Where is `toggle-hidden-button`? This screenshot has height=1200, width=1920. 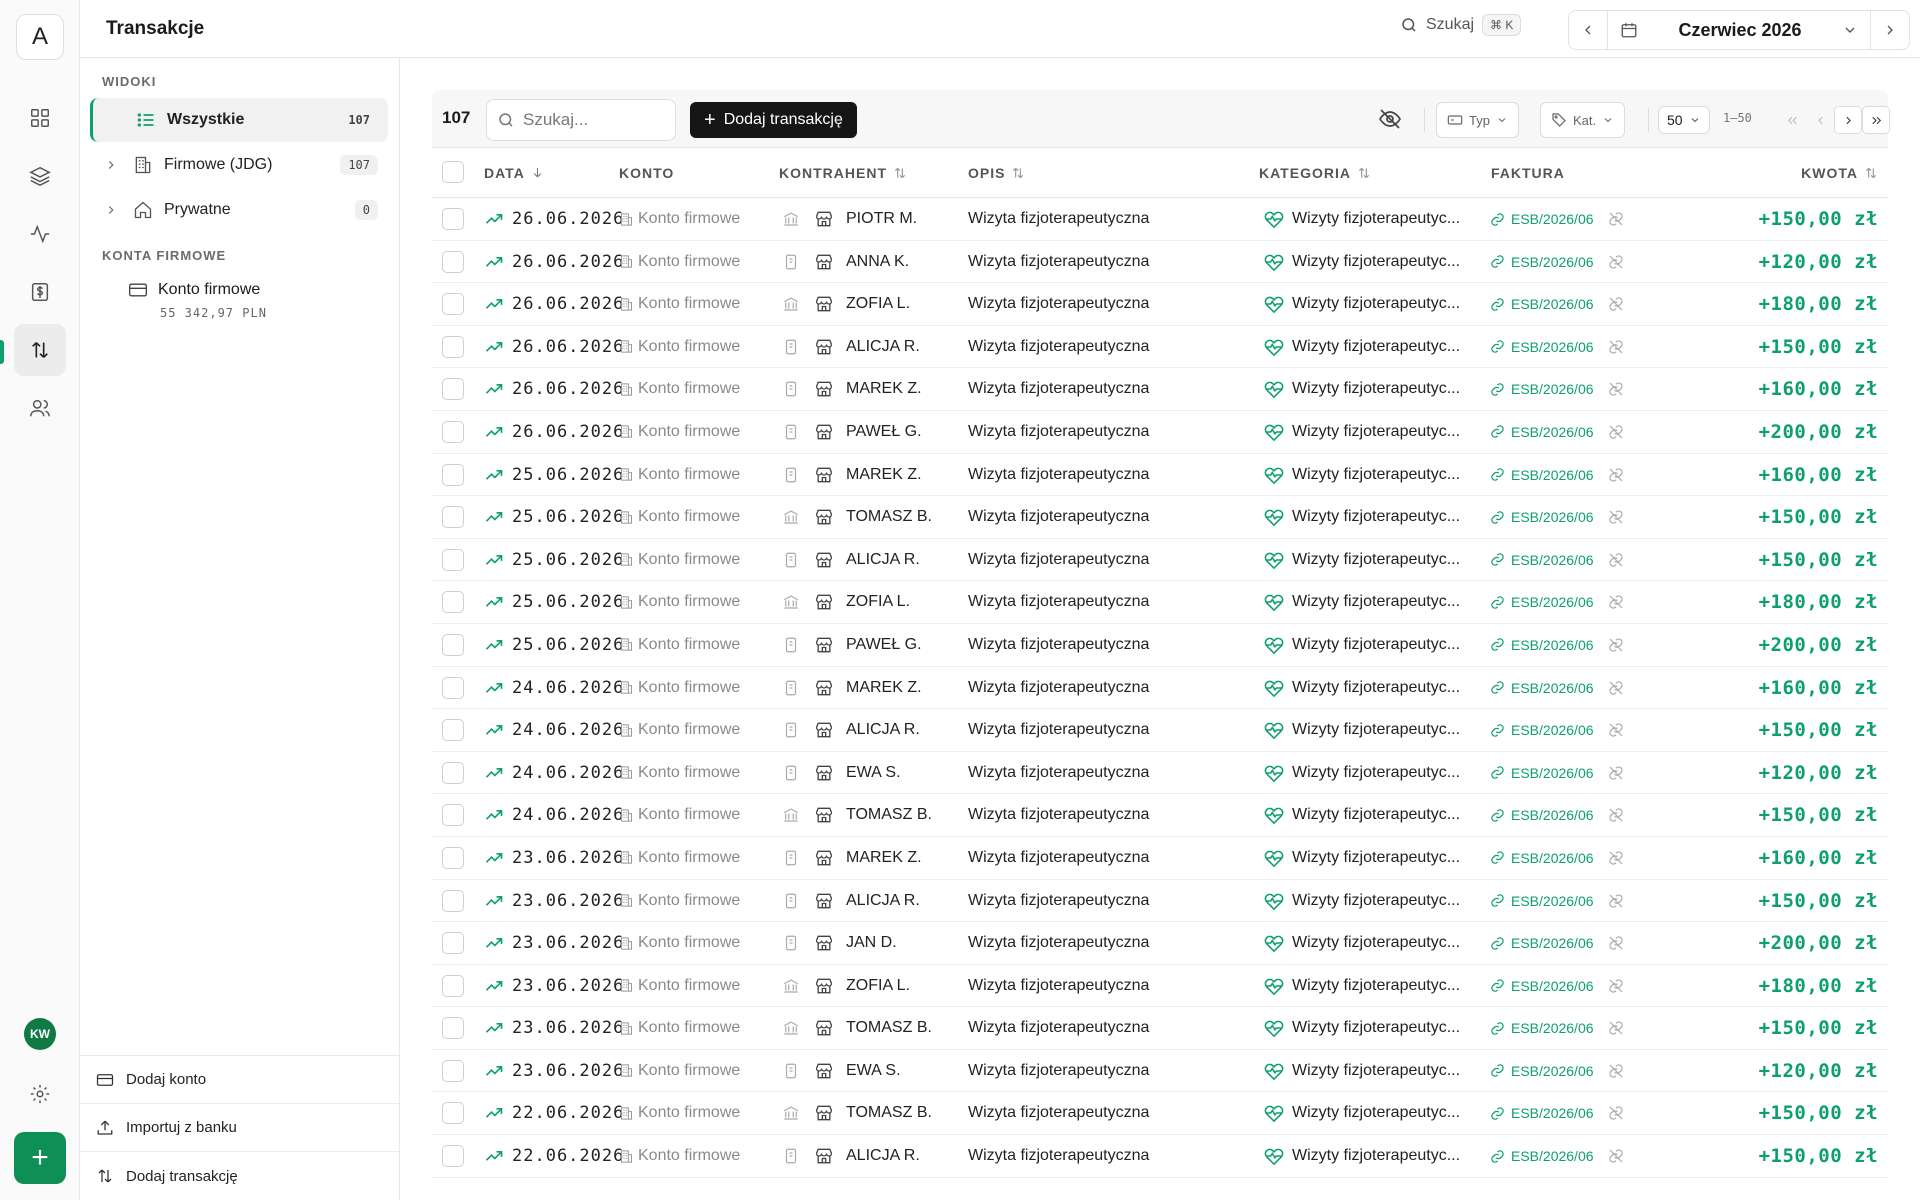 toggle-hidden-button is located at coordinates (1390, 121).